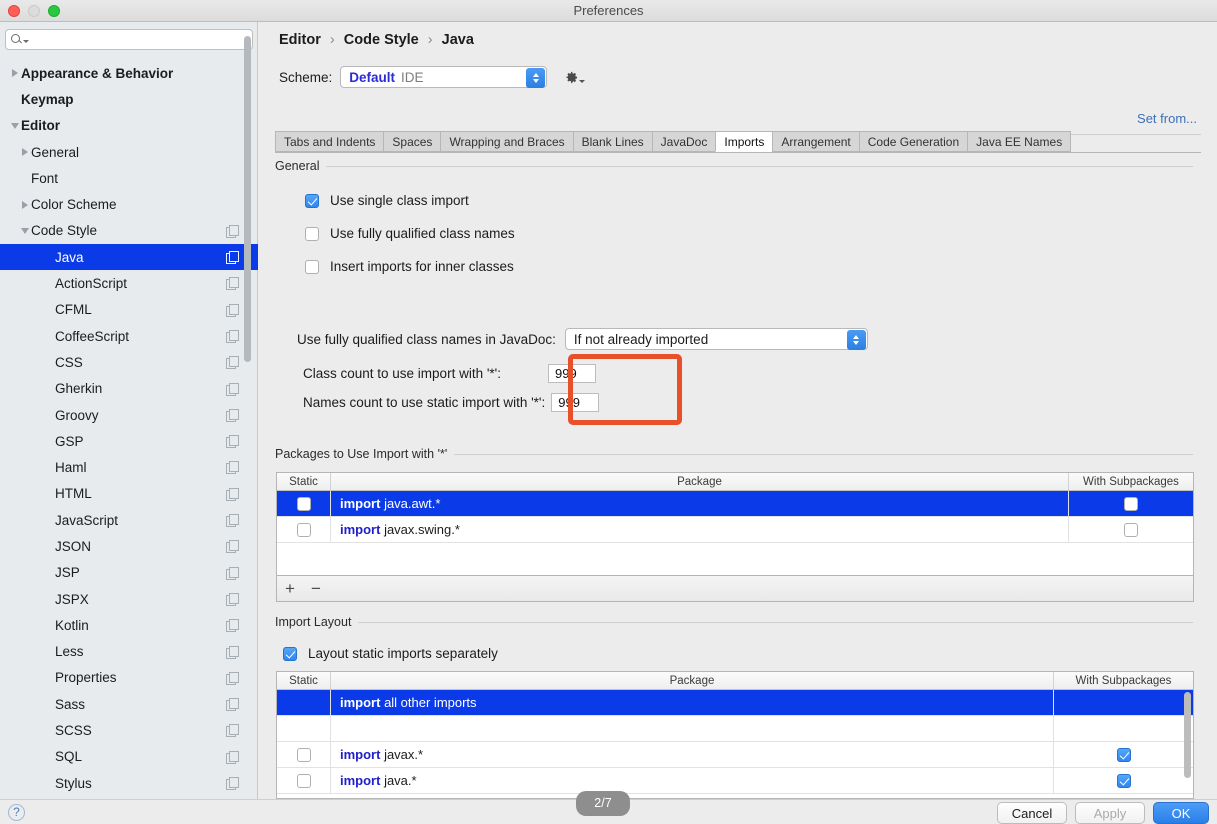 The image size is (1217, 824). What do you see at coordinates (129, 257) in the screenshot?
I see `sidebar-item-java: Java` at bounding box center [129, 257].